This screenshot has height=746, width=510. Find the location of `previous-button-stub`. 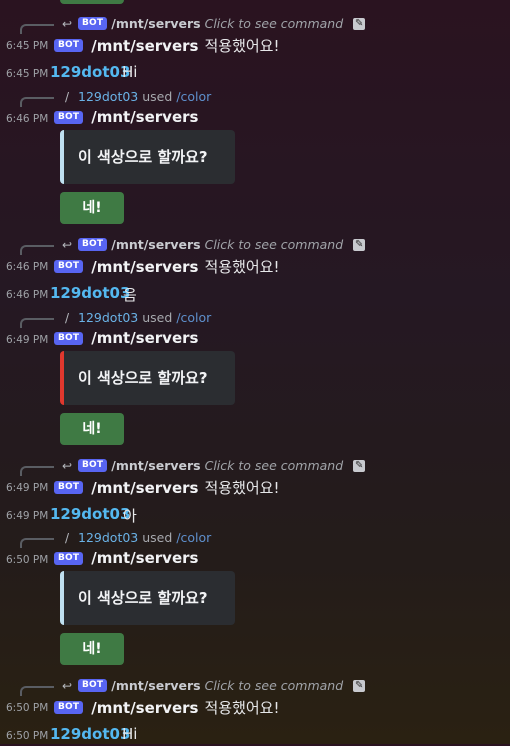

previous-button-stub is located at coordinates (92, 2).